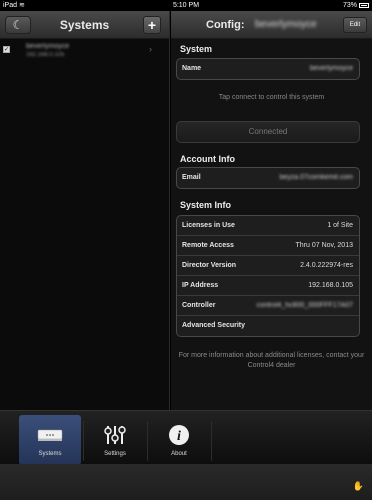 The width and height of the screenshot is (372, 500). I want to click on system-name: beverlymoyce, so click(48, 46).